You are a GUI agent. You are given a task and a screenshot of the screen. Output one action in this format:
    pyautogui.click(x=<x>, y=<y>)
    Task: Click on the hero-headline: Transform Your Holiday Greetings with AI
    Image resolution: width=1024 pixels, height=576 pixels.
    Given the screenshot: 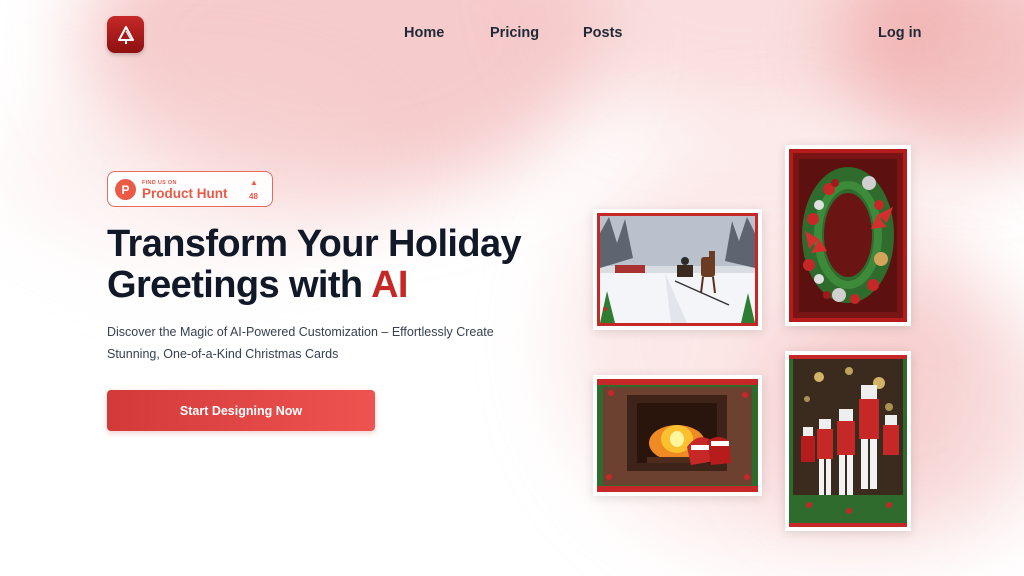 What is the action you would take?
    pyautogui.click(x=342, y=265)
    